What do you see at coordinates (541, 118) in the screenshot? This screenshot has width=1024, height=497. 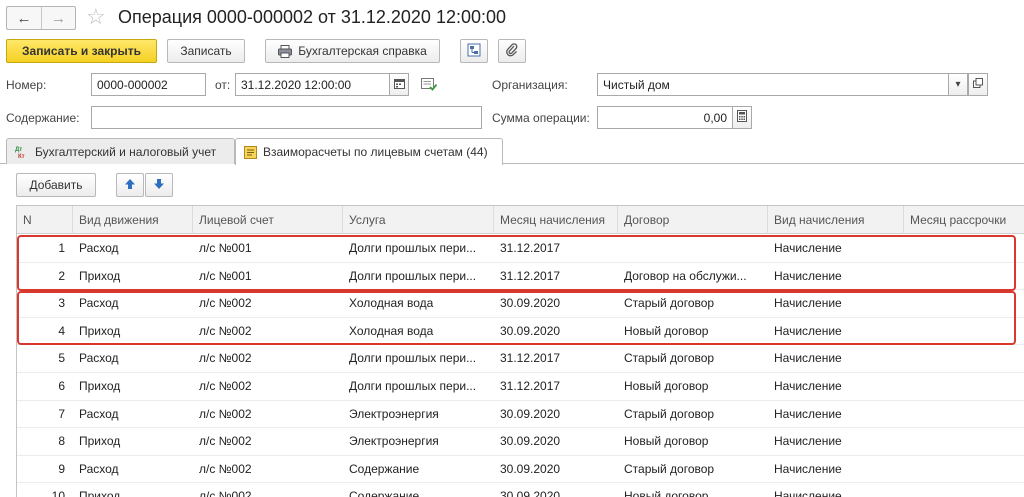 I see `operation-sum-label: Сумма операции:` at bounding box center [541, 118].